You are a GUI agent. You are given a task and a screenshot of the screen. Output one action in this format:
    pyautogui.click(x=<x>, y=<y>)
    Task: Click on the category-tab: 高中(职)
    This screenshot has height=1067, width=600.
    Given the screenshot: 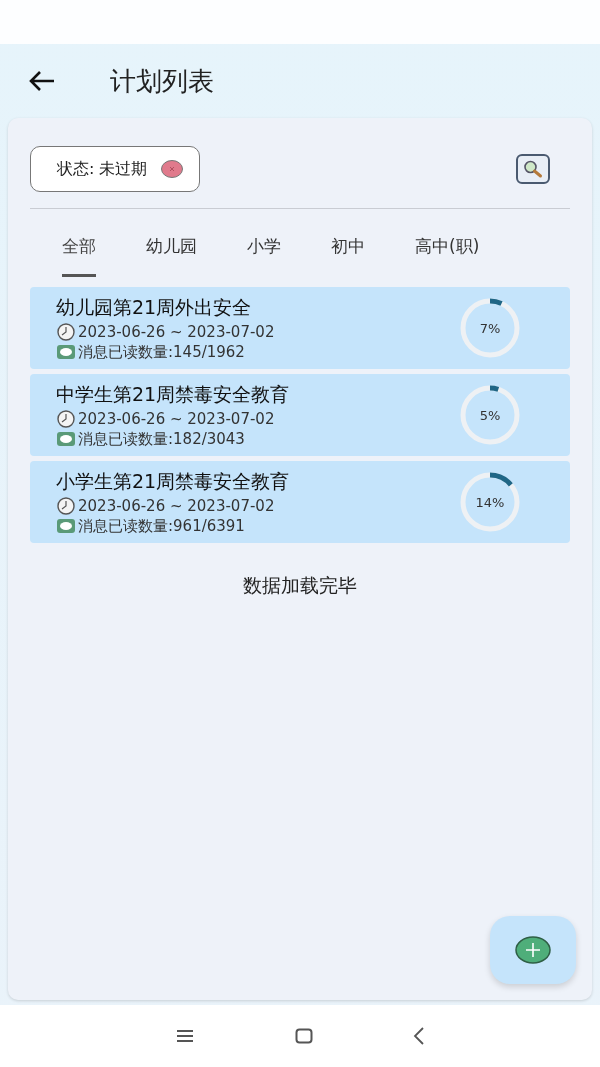 What is the action you would take?
    pyautogui.click(x=447, y=253)
    